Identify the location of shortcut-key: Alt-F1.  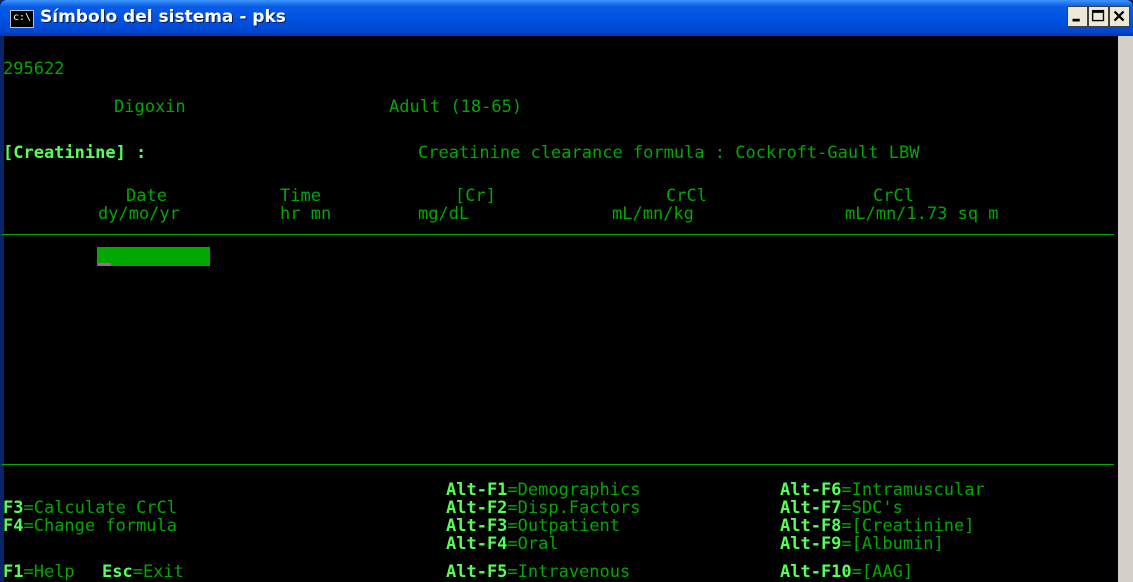
(477, 490).